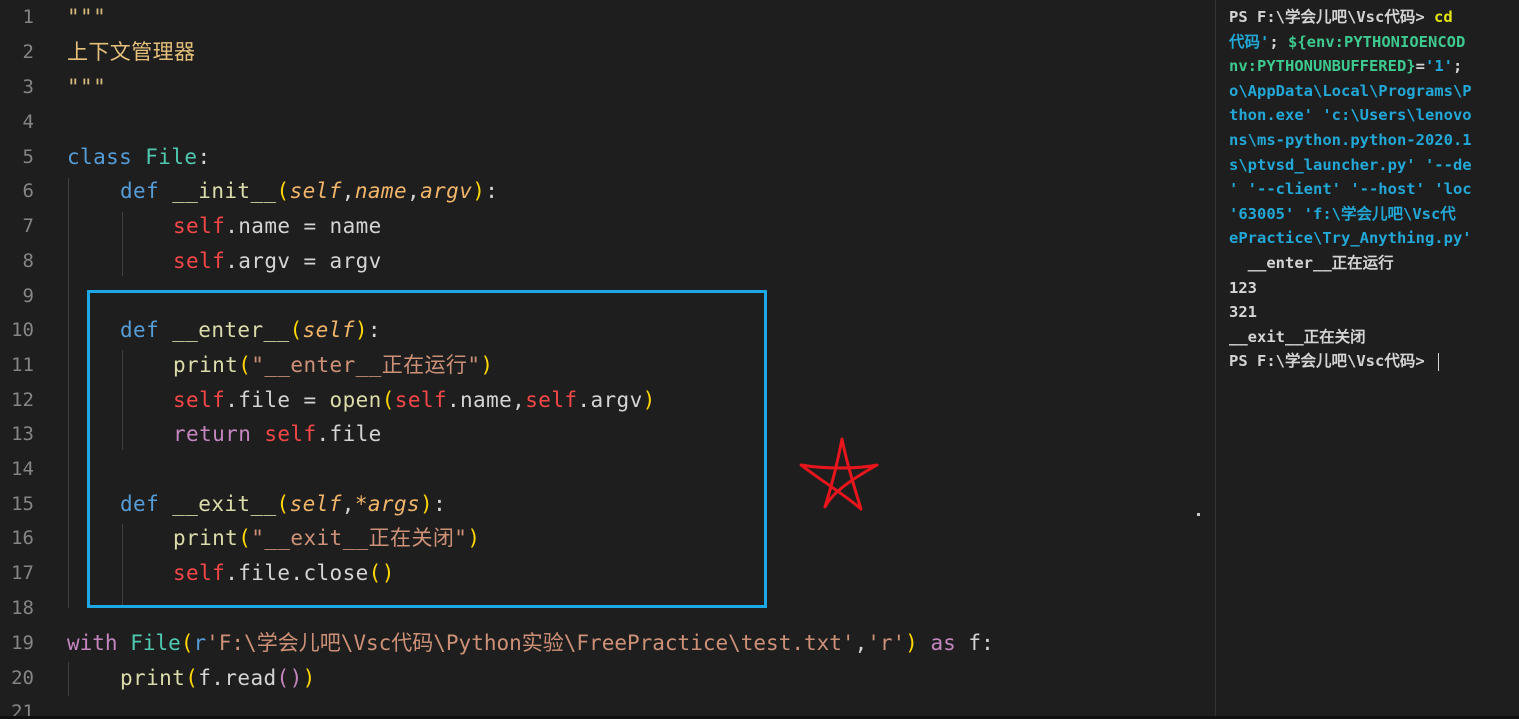 The height and width of the screenshot is (719, 1519). What do you see at coordinates (1341, 17) in the screenshot?
I see `terminal-line: PS F:\学会儿吧\Vsc代码> cd` at bounding box center [1341, 17].